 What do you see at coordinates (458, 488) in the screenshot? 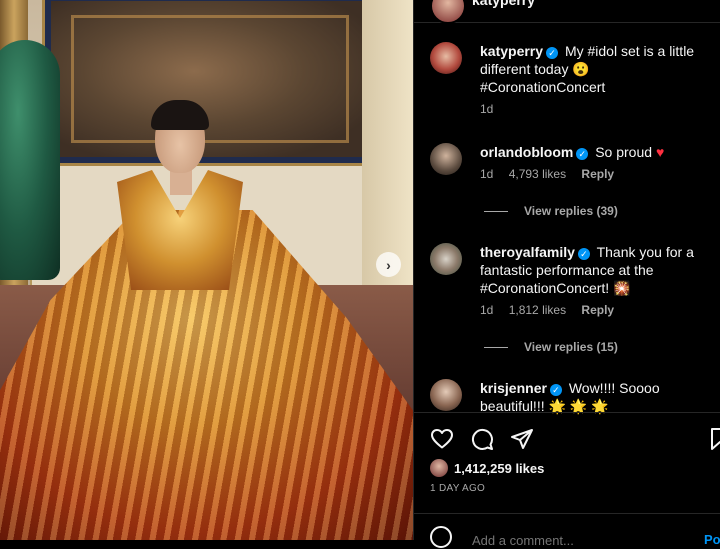
I see `post-date: 1 DAY AGO` at bounding box center [458, 488].